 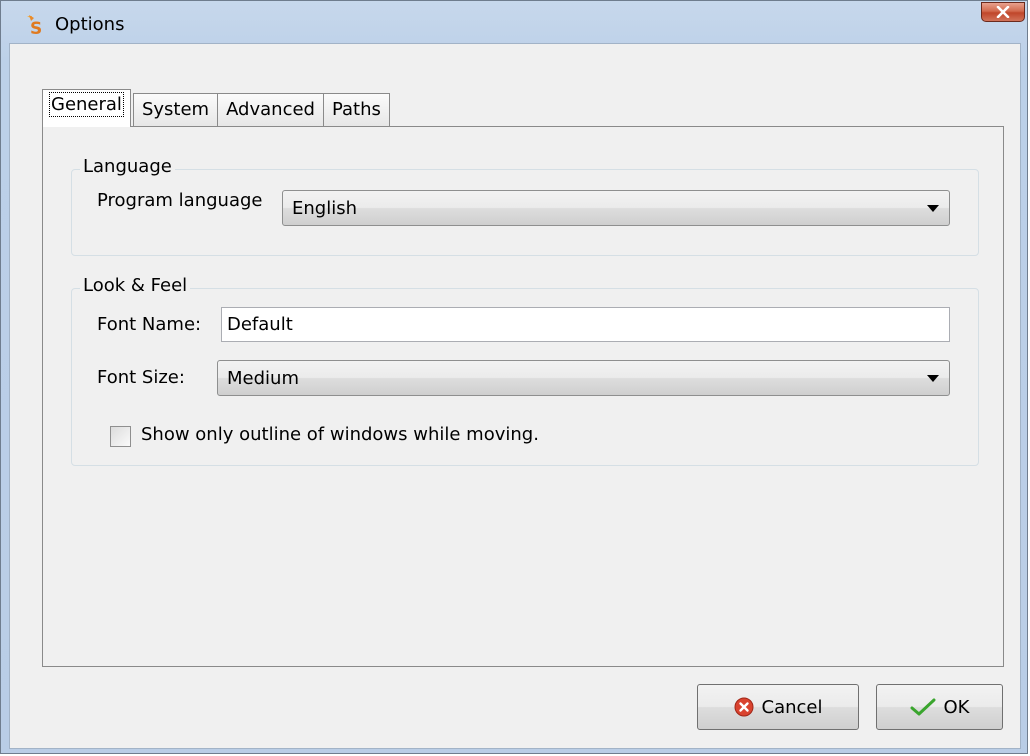 I want to click on font-size-label: Font Size:, so click(x=141, y=377).